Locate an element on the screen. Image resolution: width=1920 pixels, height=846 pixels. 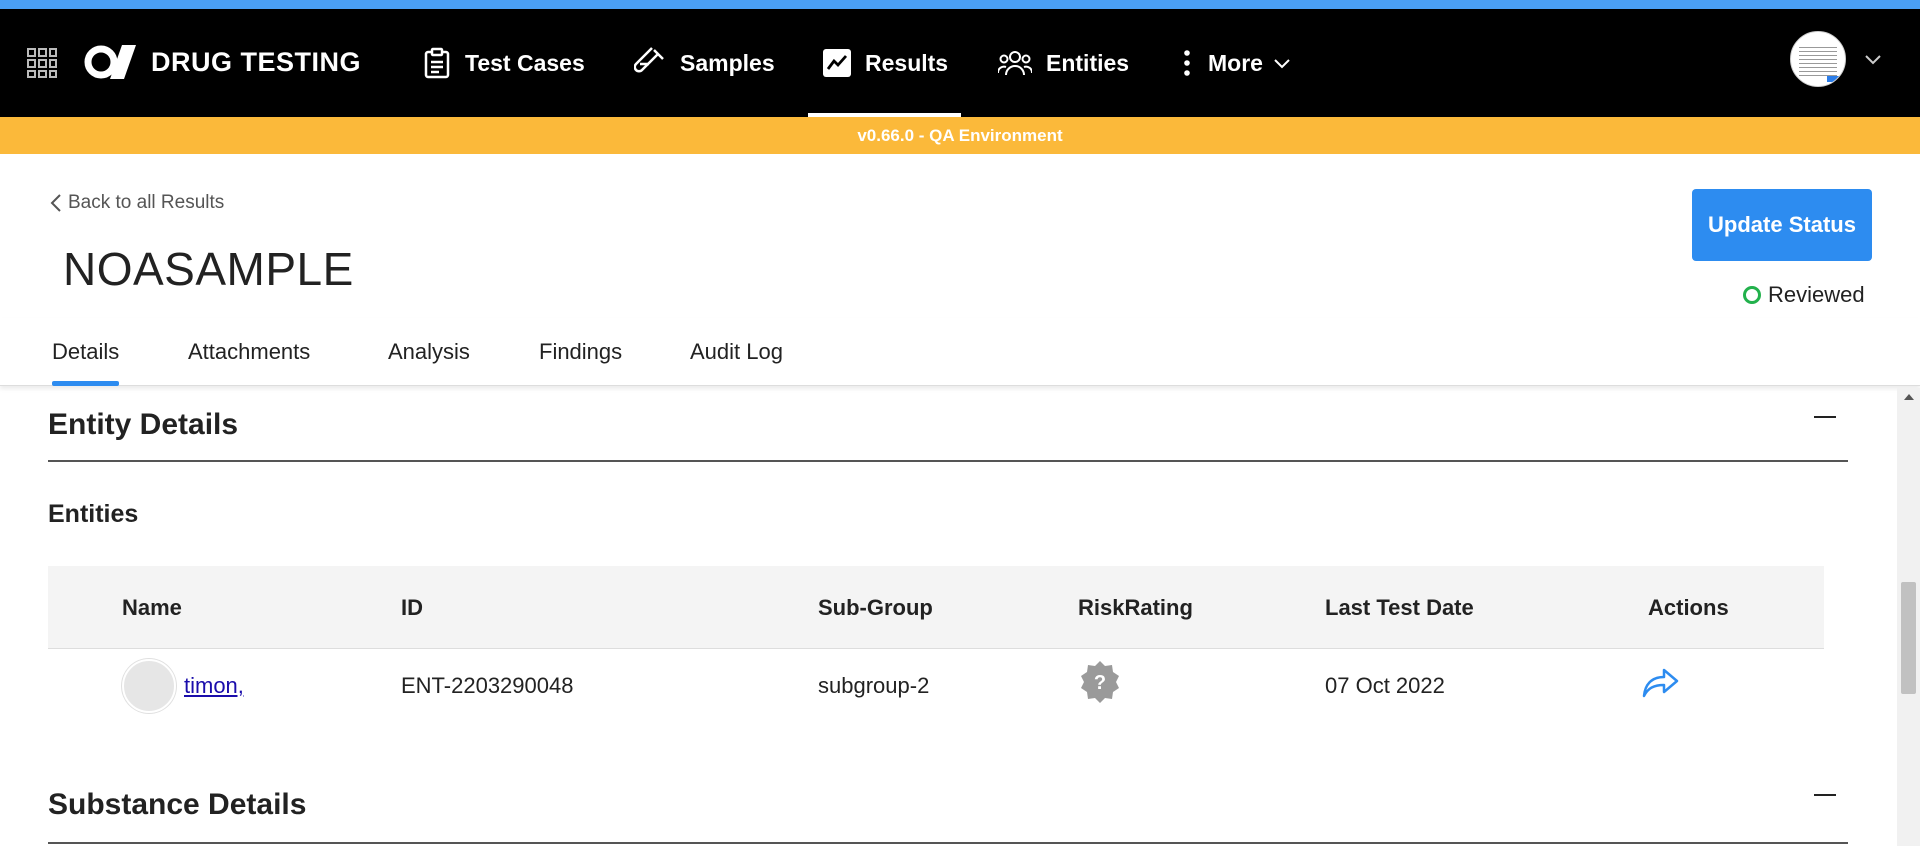
entity-avatar is located at coordinates (149, 686).